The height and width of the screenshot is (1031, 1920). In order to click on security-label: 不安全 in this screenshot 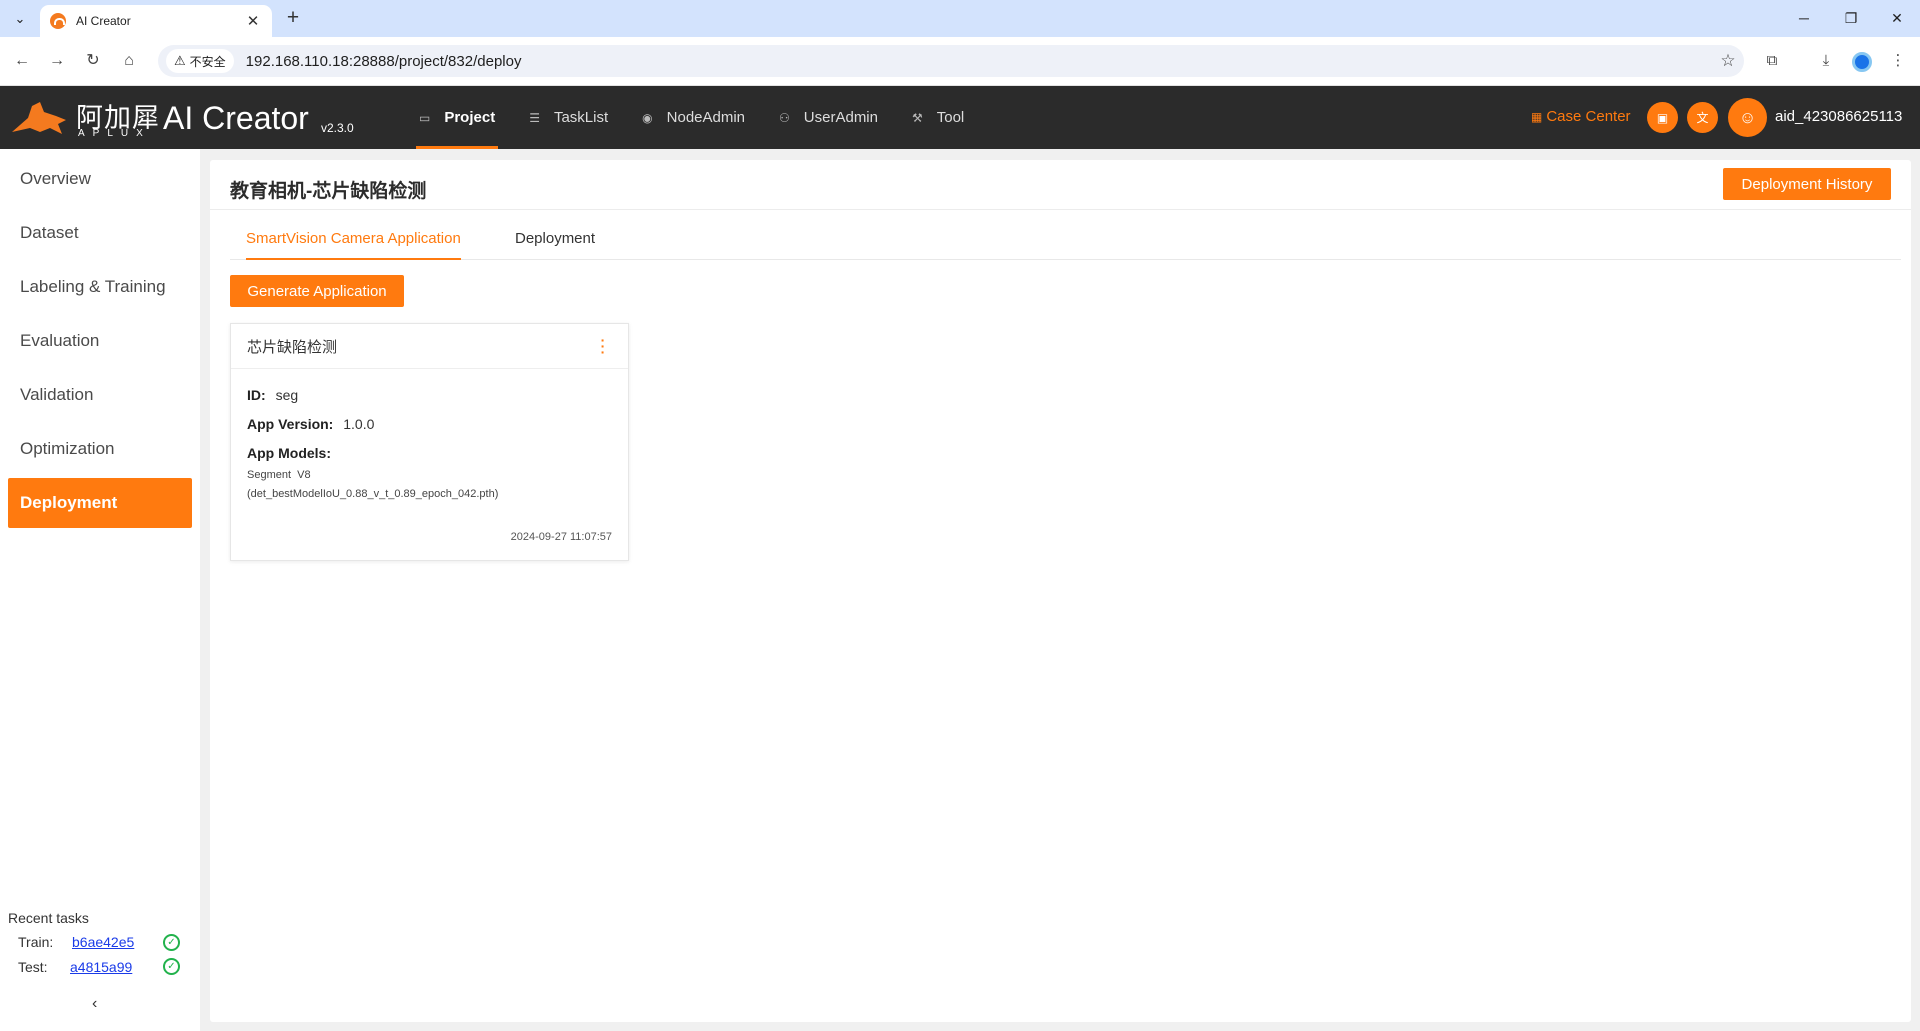, I will do `click(207, 61)`.